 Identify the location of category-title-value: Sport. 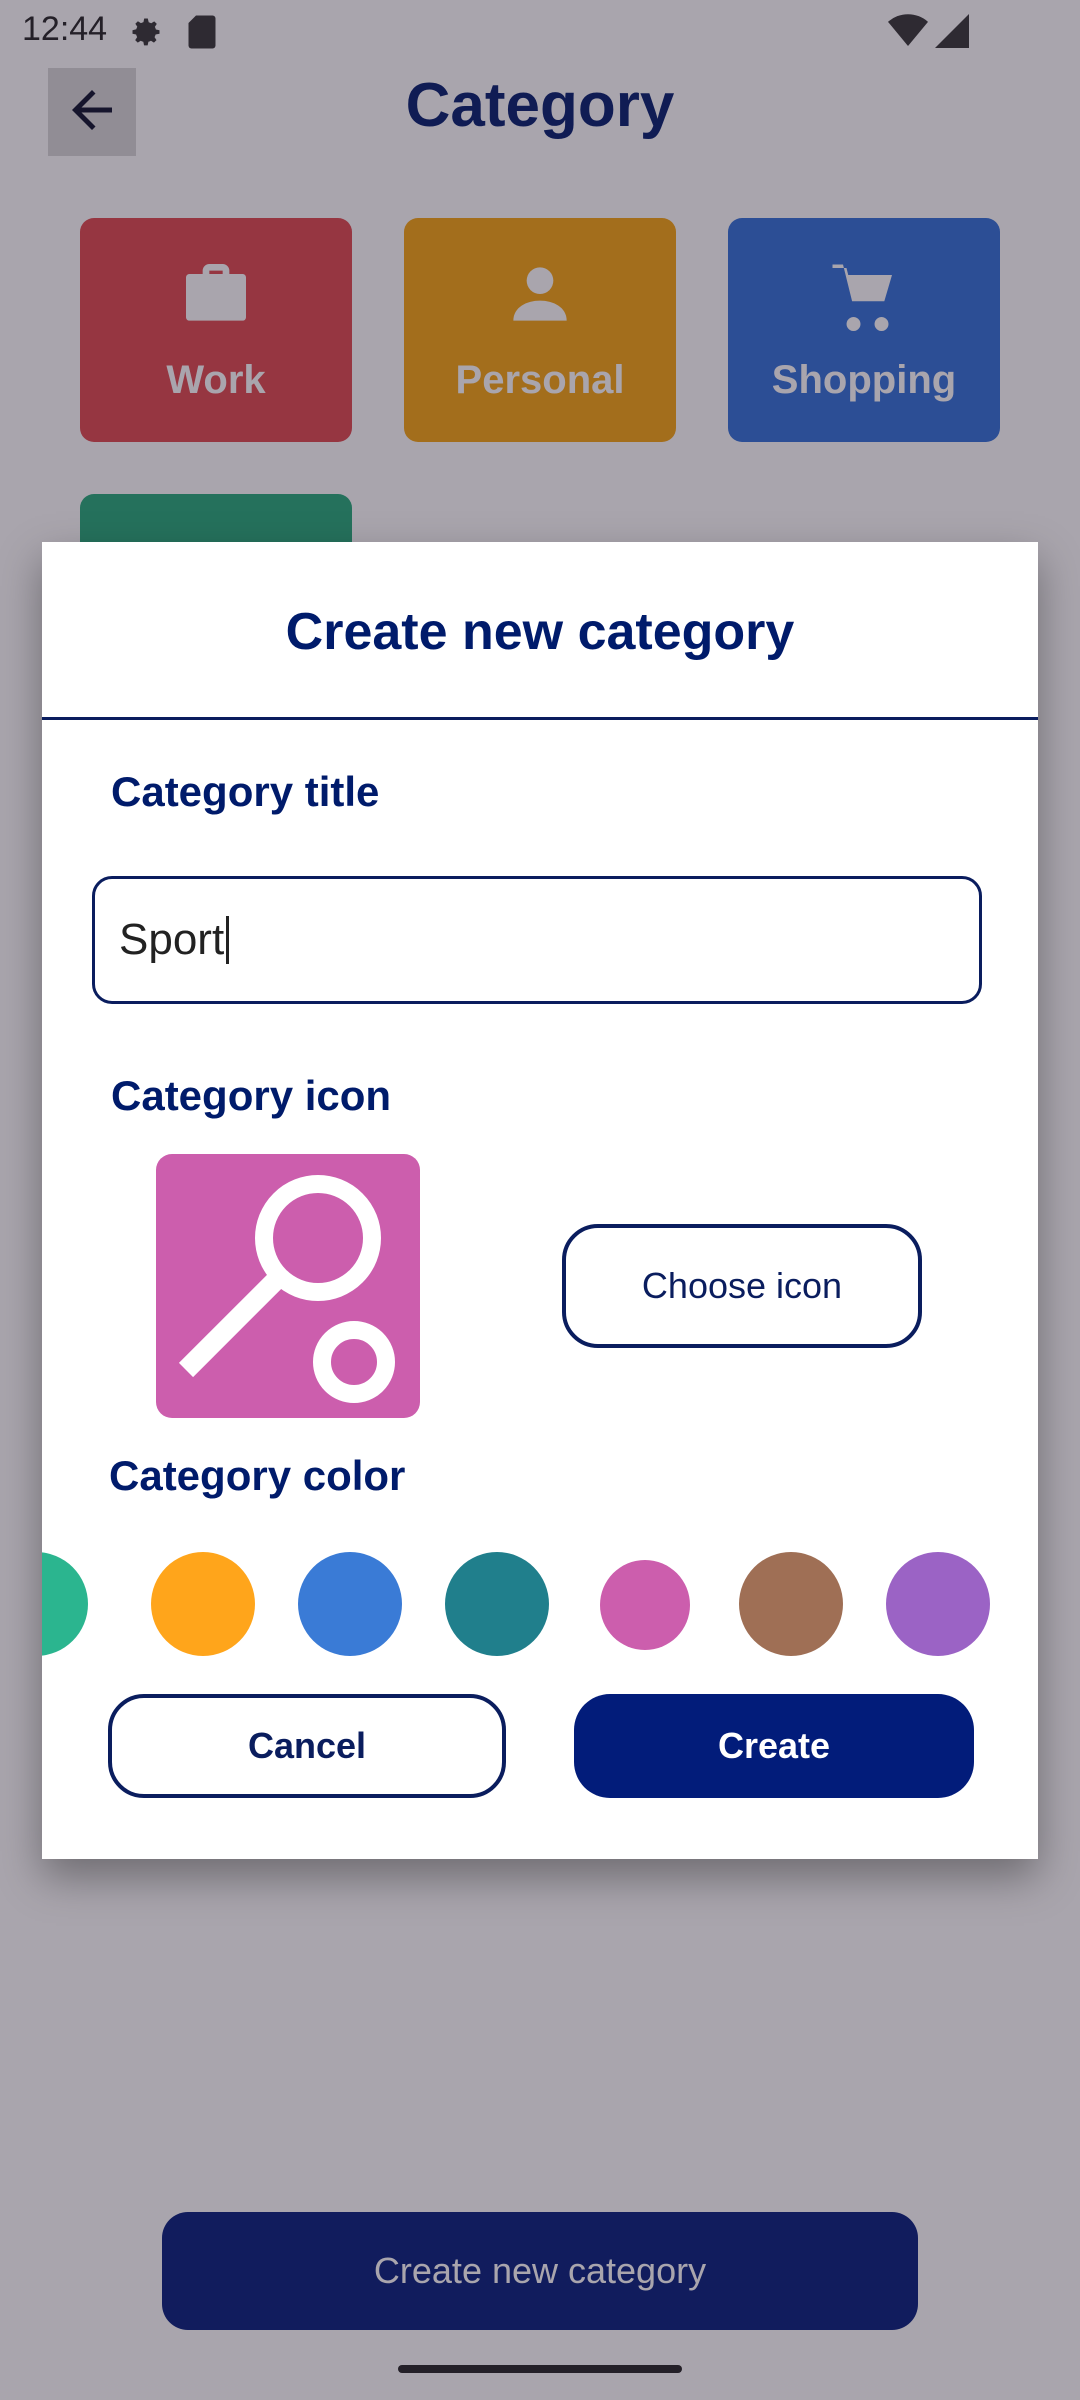
(172, 939).